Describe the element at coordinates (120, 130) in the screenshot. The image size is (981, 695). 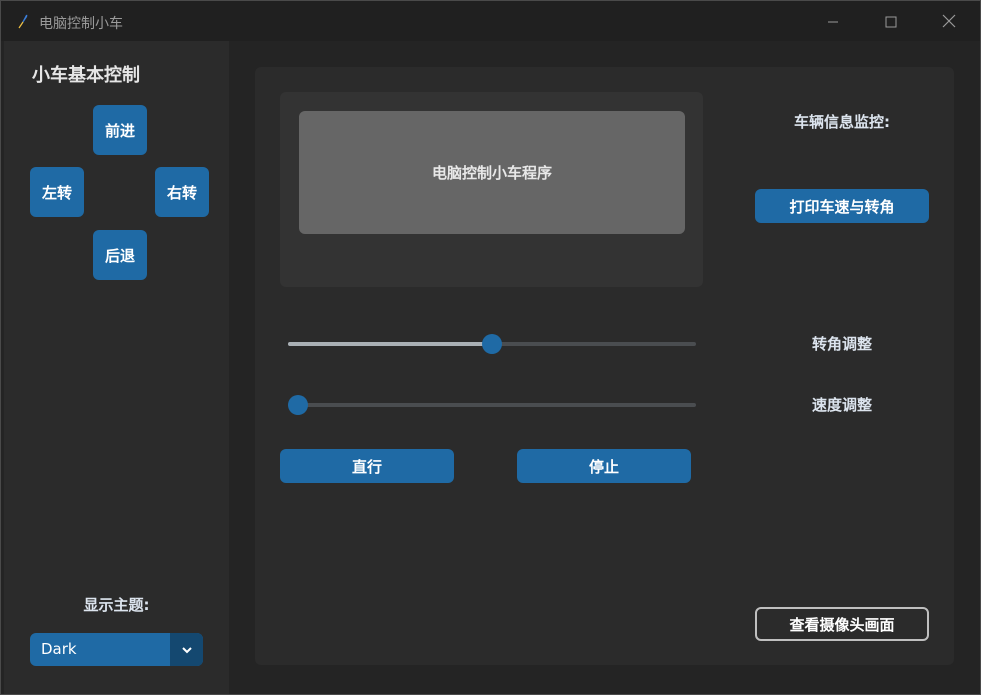
I see `forward-button: 前进` at that location.